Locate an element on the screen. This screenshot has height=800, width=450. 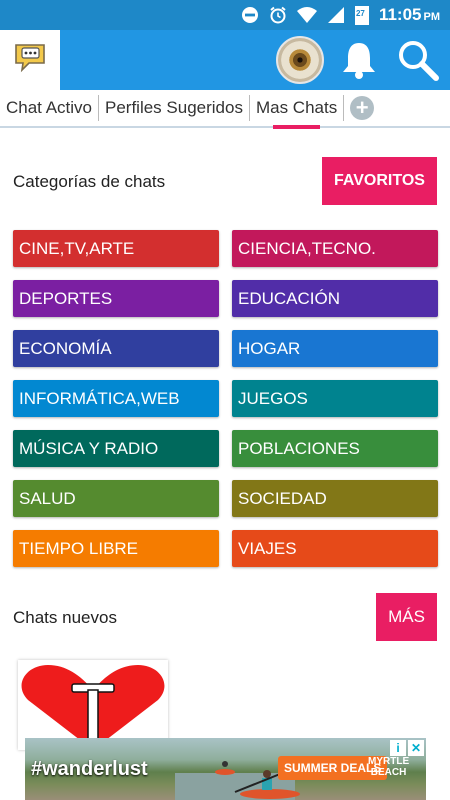
clock-ampm: PM is located at coordinates (432, 17).